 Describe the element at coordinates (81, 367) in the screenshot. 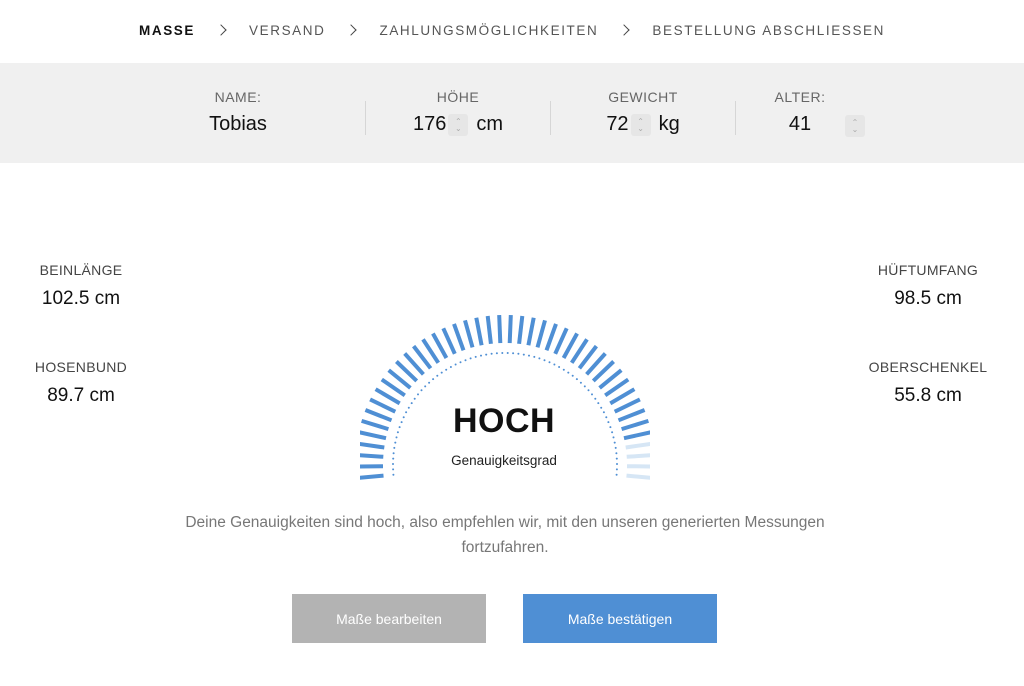

I see `measurement-label: HOSENBUND` at that location.